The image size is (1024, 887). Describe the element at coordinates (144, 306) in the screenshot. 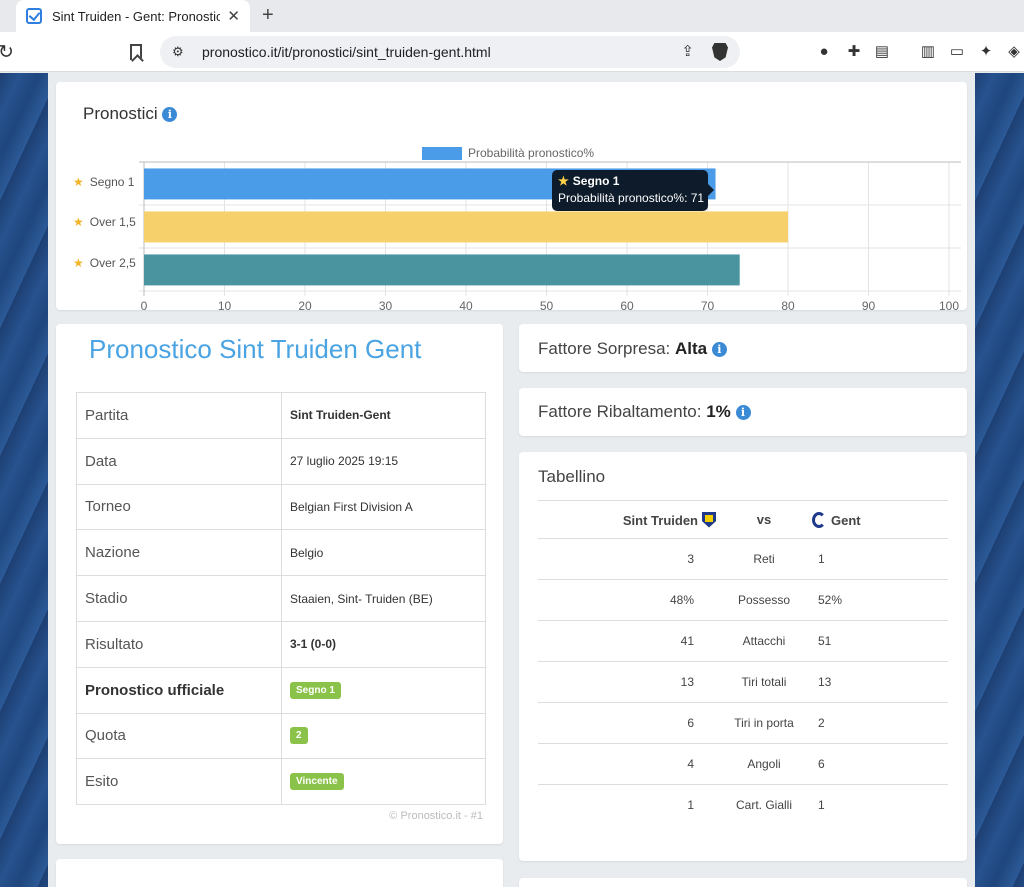

I see `x-tick-label: 0` at that location.